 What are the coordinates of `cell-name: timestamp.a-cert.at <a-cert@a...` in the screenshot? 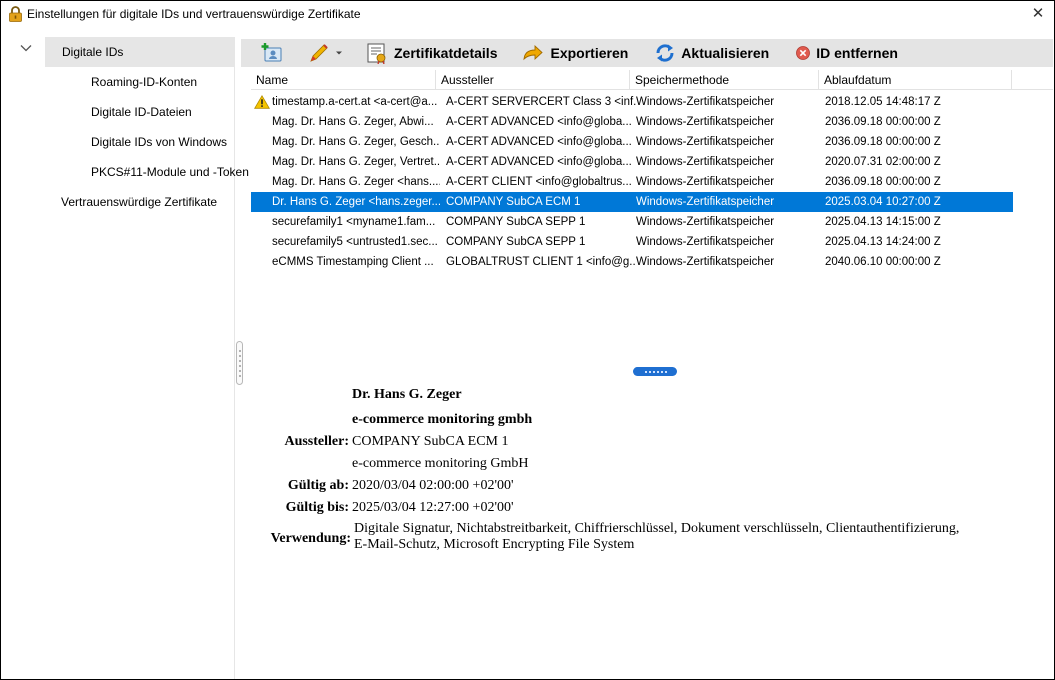 It's located at (355, 102).